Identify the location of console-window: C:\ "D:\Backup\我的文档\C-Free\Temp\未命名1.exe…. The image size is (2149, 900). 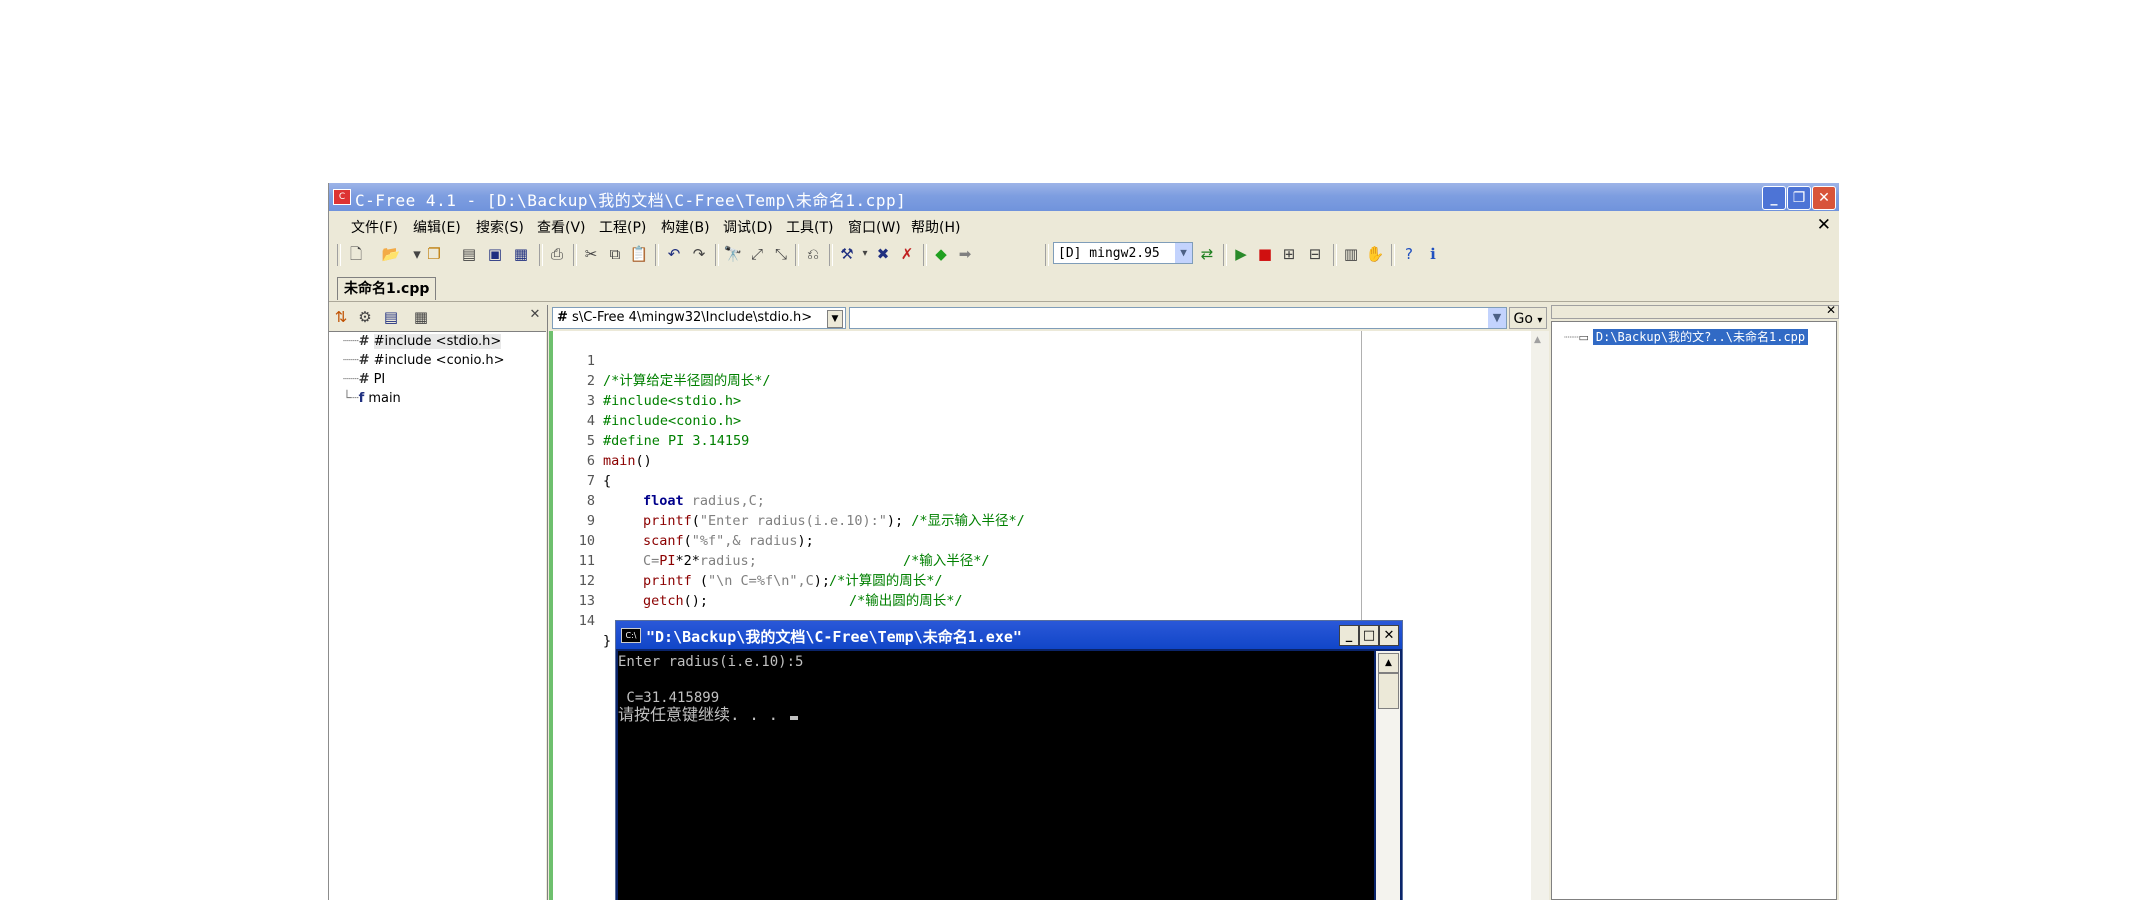
(1009, 760).